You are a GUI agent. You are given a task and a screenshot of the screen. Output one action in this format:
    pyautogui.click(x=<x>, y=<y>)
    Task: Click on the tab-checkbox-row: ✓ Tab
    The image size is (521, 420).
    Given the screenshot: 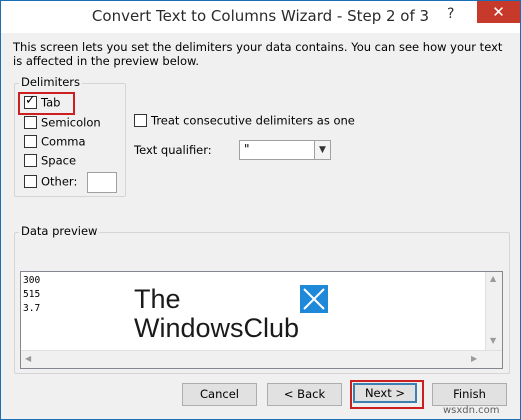 What is the action you would take?
    pyautogui.click(x=42, y=102)
    